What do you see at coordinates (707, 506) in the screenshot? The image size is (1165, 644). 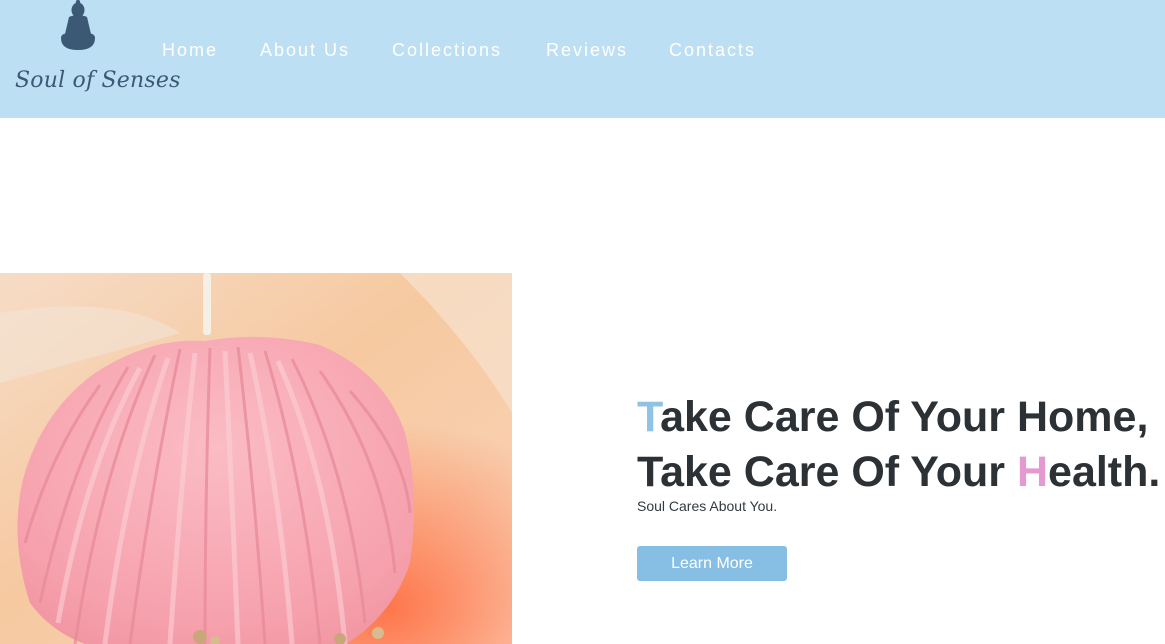 I see `hero-subtitle: Soul Cares About You.` at bounding box center [707, 506].